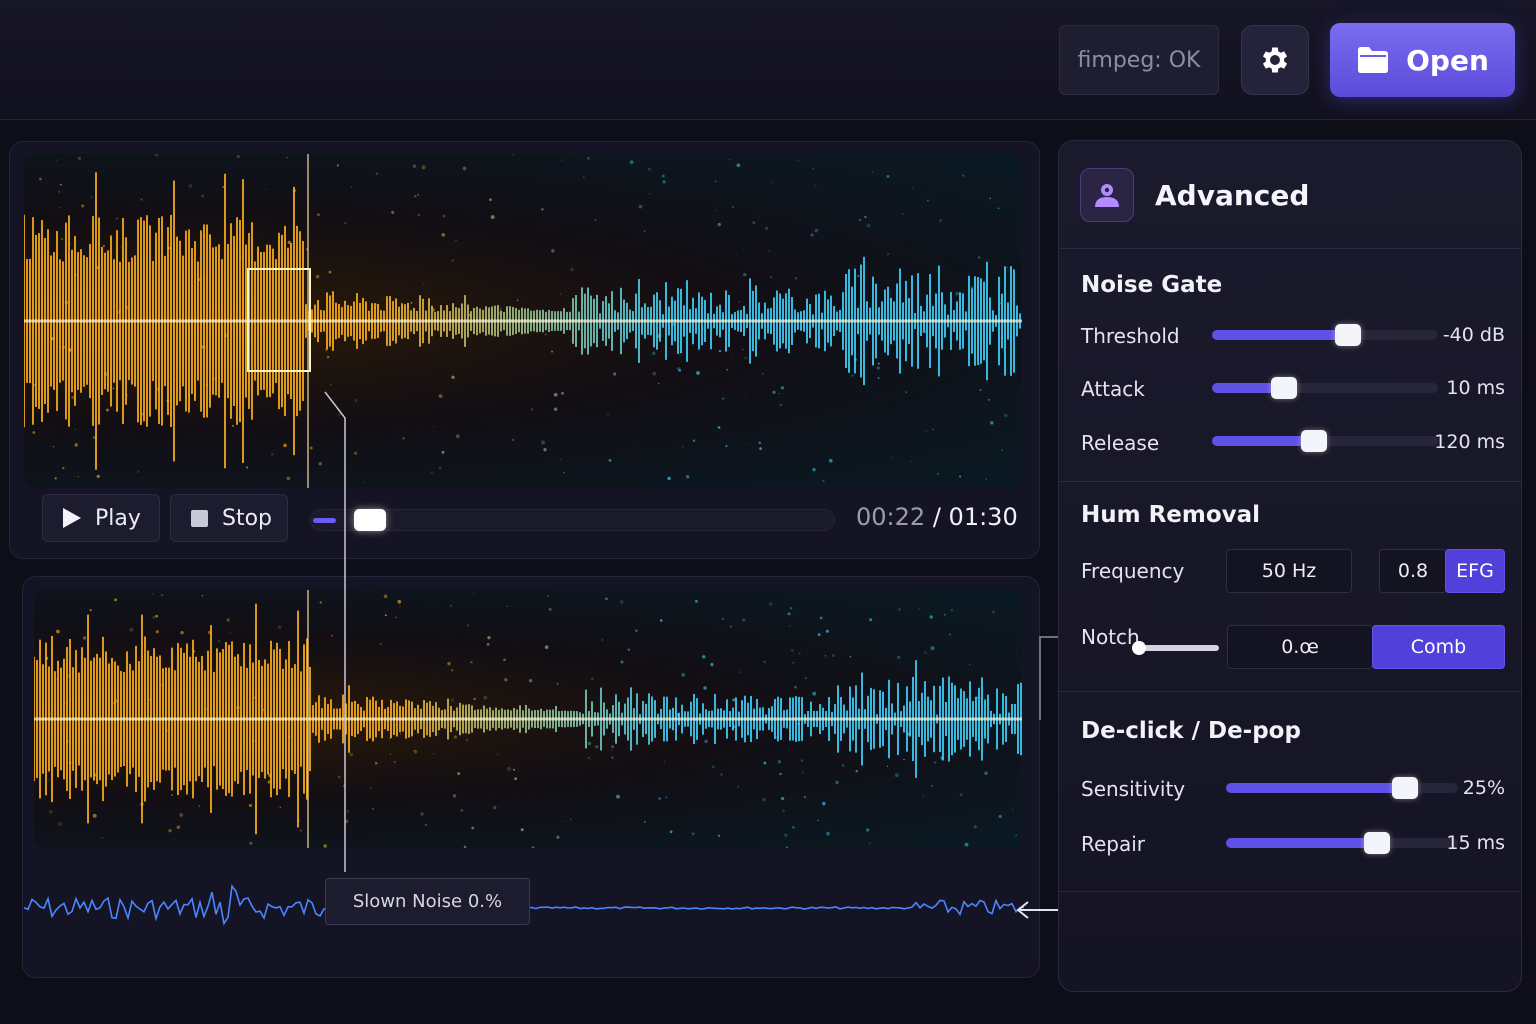 The width and height of the screenshot is (1536, 1024). Describe the element at coordinates (1376, 843) in the screenshot. I see `repair-handle` at that location.